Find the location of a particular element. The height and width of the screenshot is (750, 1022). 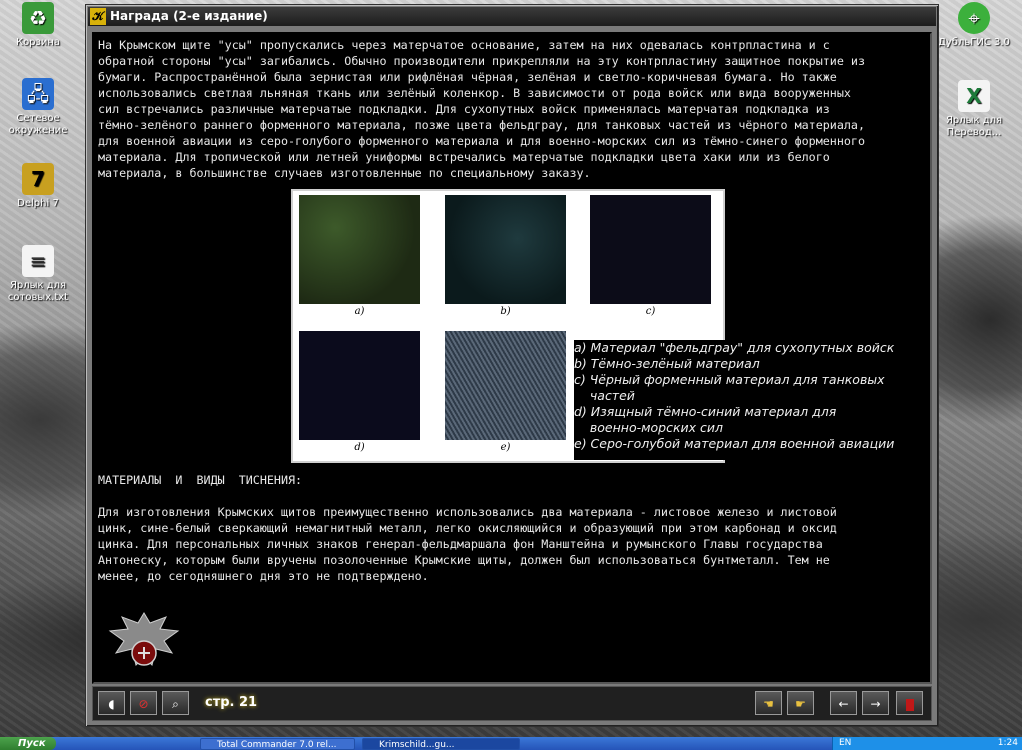

swatch-b-label: b) is located at coordinates (505, 311).